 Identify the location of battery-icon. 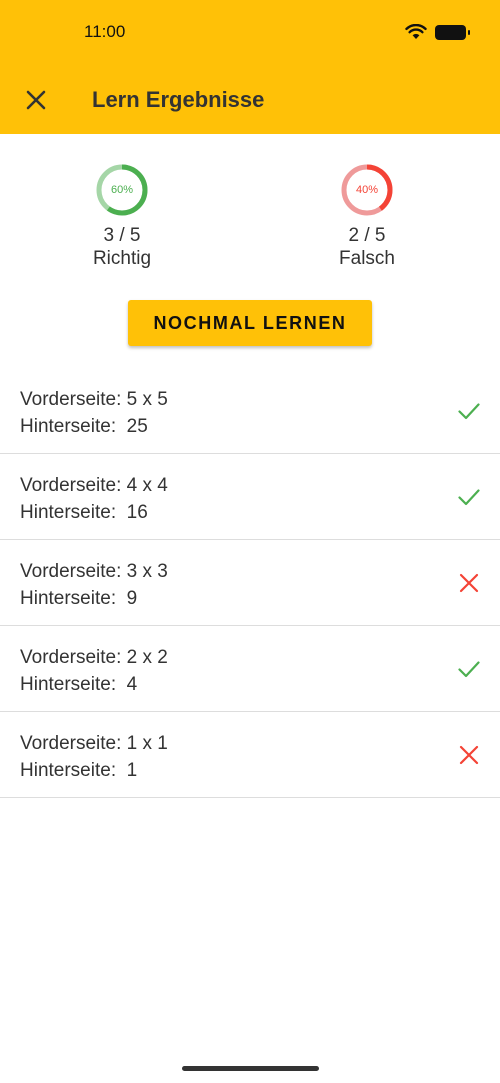
(452, 32).